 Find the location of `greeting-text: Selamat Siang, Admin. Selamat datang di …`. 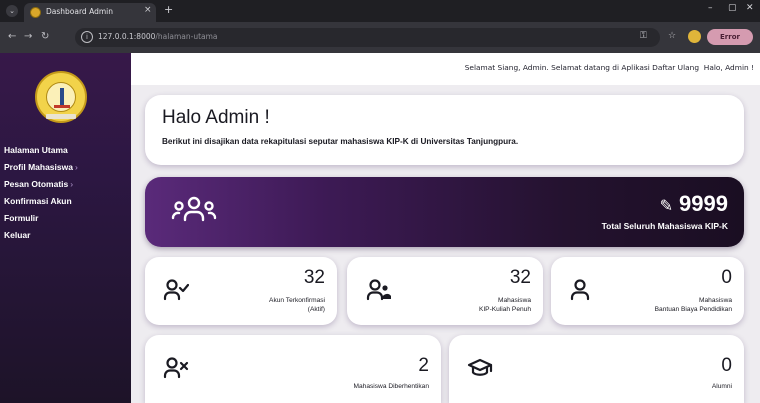

greeting-text: Selamat Siang, Admin. Selamat datang di … is located at coordinates (609, 67).